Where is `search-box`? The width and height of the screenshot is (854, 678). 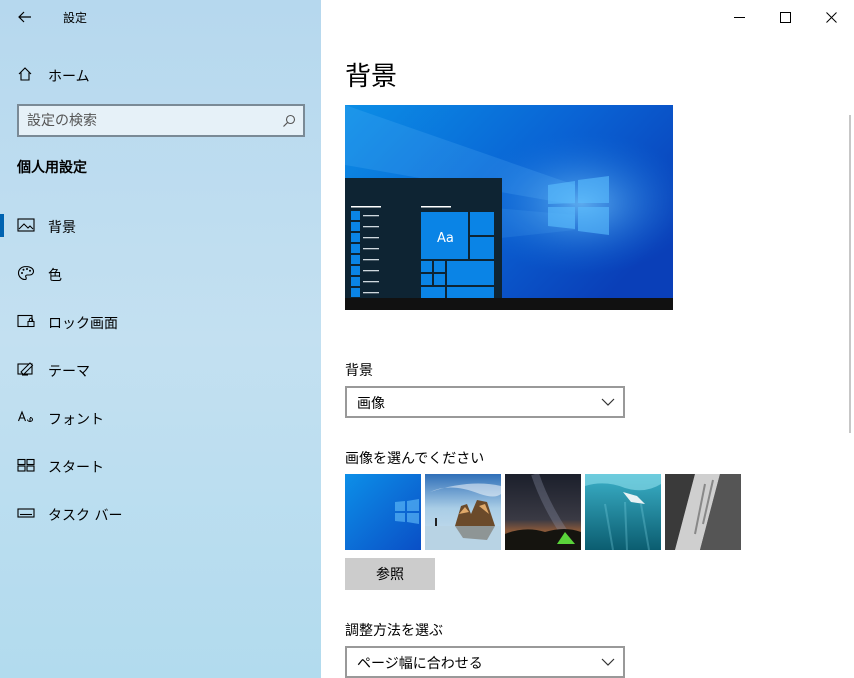 search-box is located at coordinates (161, 120).